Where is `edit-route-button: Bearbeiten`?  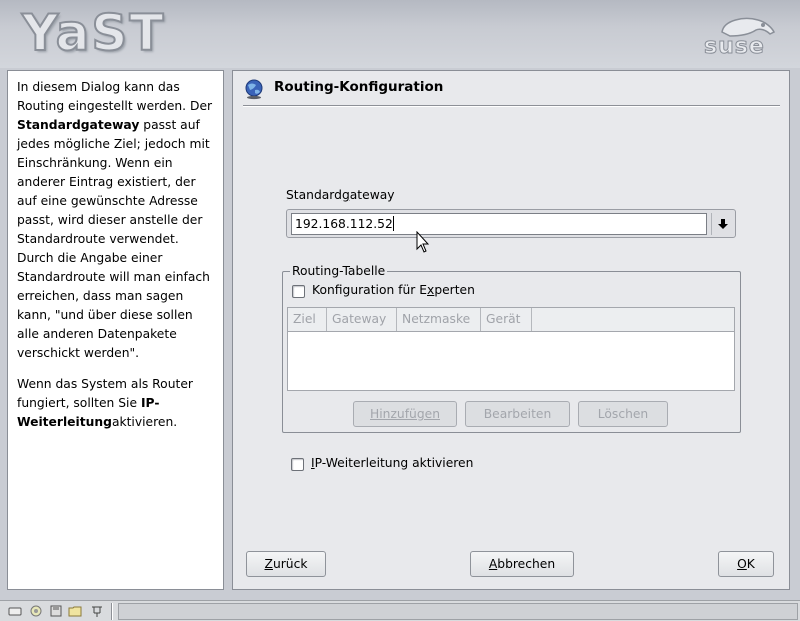
edit-route-button: Bearbeiten is located at coordinates (517, 414).